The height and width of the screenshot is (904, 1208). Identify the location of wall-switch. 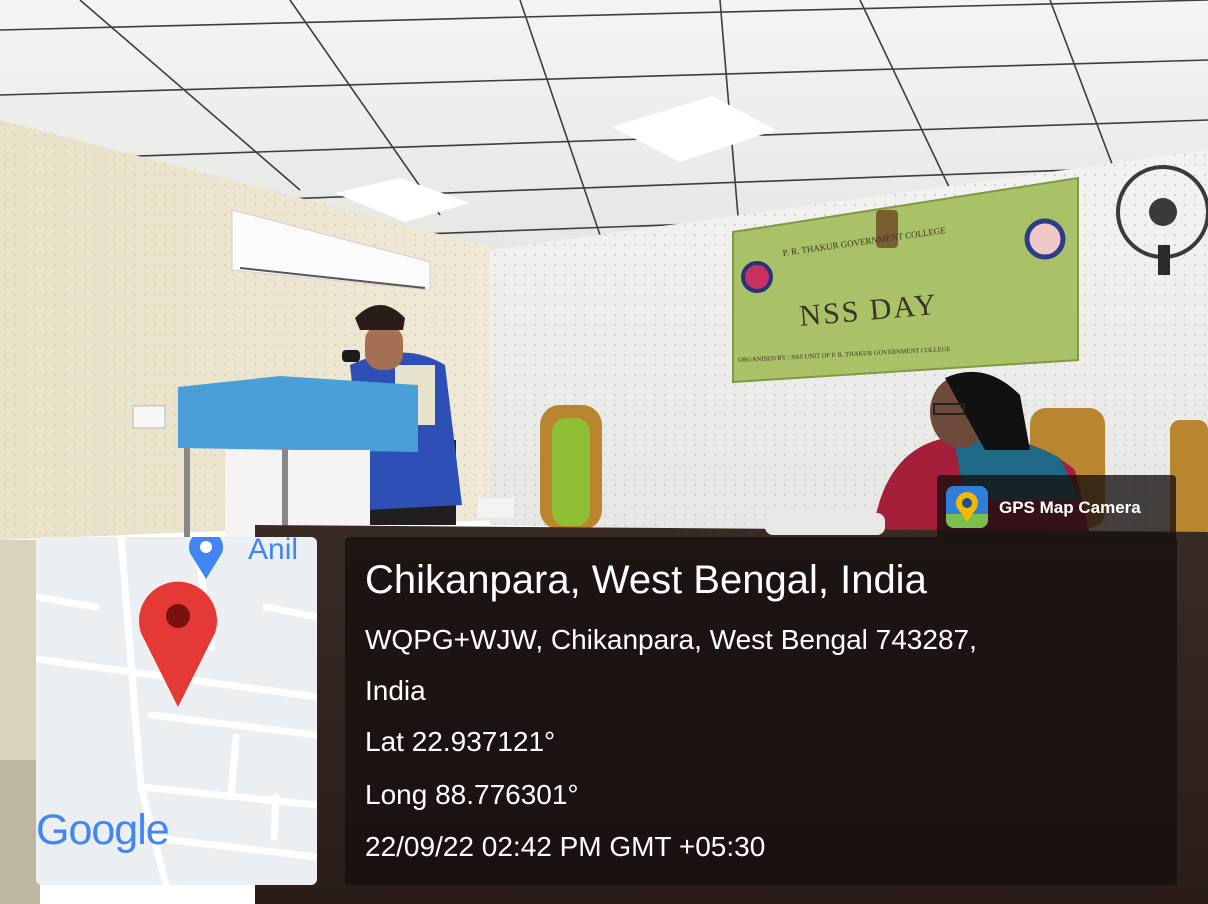
(149, 417).